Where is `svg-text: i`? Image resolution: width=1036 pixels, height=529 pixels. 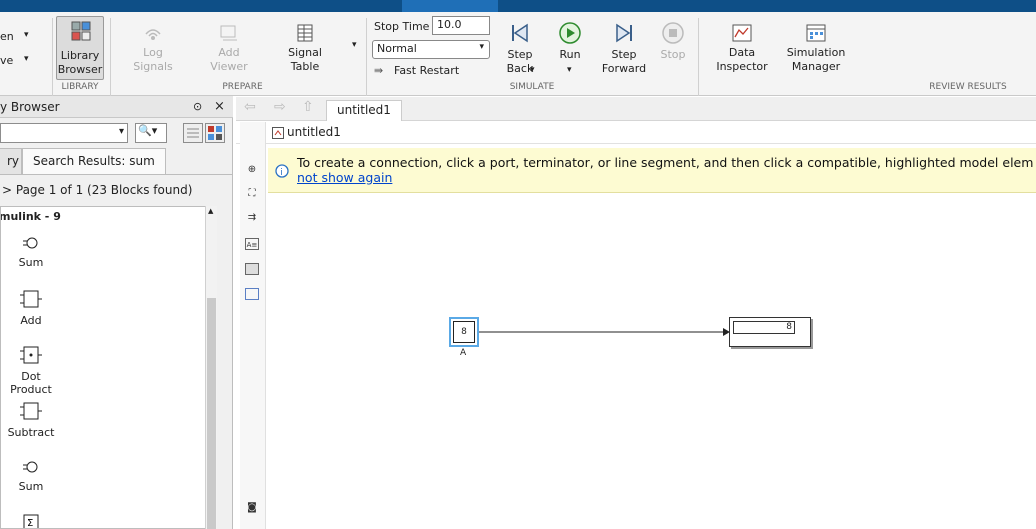 svg-text: i is located at coordinates (281, 173).